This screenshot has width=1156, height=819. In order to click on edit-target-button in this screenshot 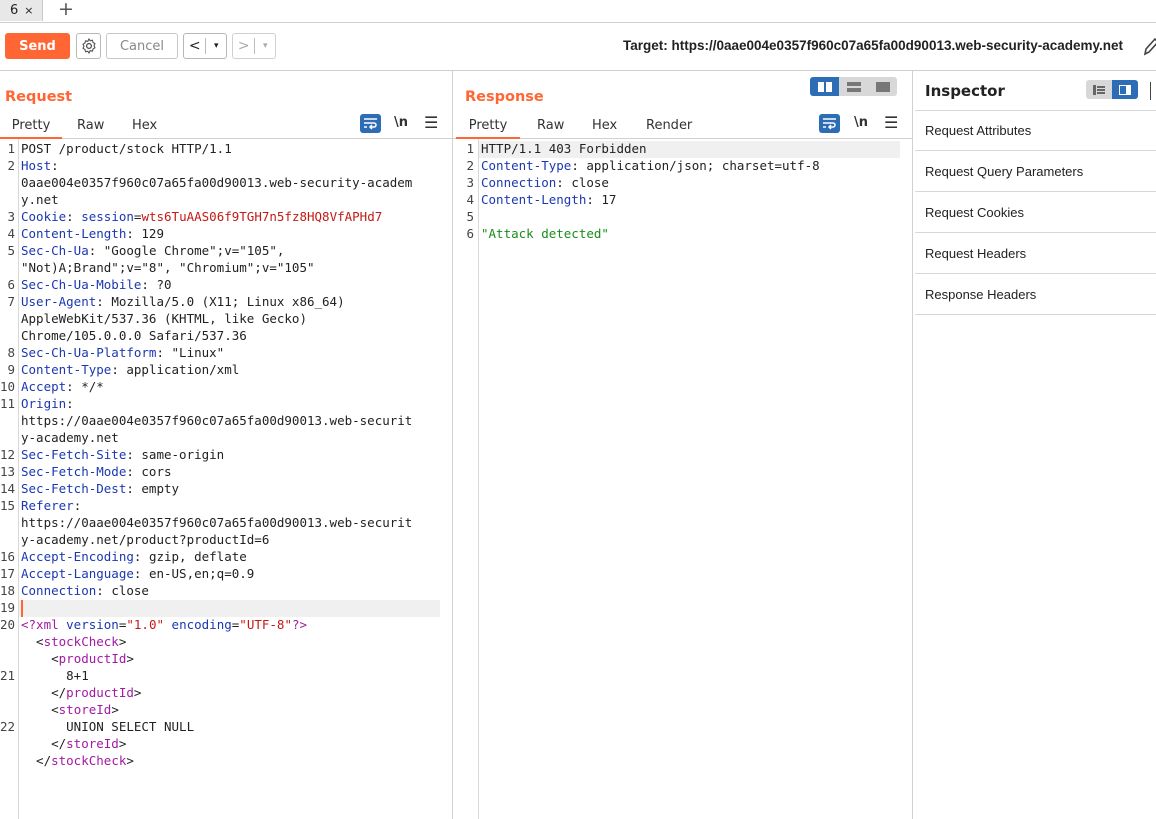, I will do `click(1149, 48)`.